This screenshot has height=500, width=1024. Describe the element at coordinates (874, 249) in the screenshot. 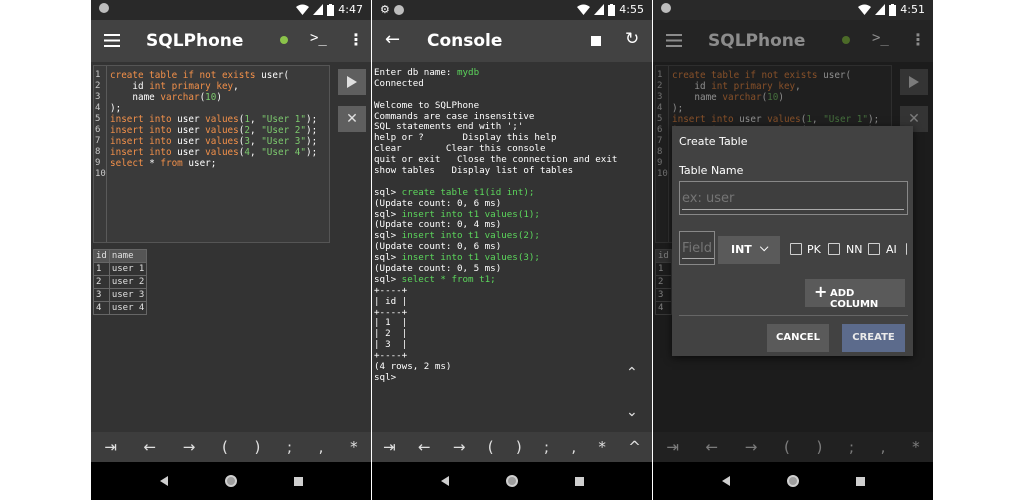

I see `ai-checkbox` at that location.